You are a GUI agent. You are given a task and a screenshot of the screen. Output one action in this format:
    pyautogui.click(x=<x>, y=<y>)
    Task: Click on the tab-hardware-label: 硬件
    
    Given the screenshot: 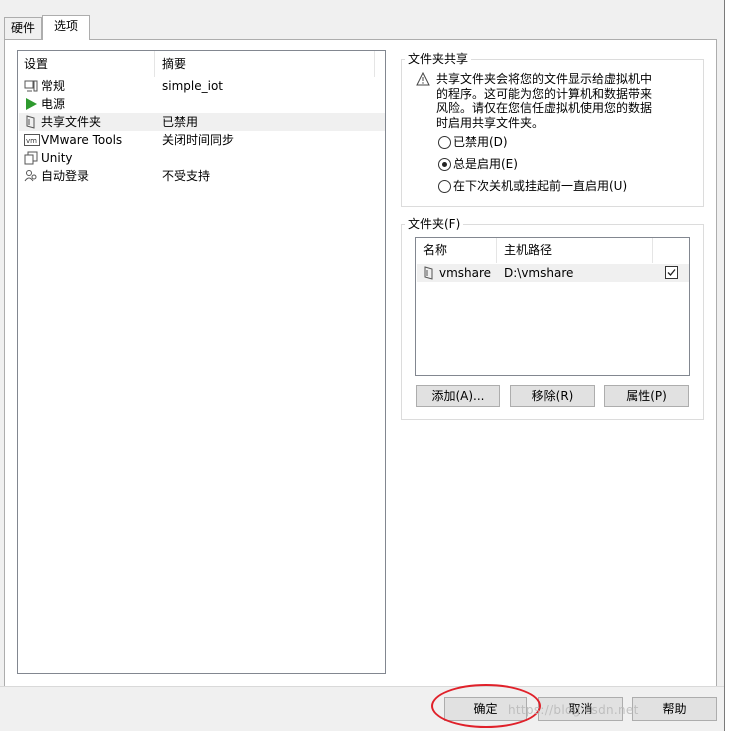 What is the action you would take?
    pyautogui.click(x=22, y=28)
    